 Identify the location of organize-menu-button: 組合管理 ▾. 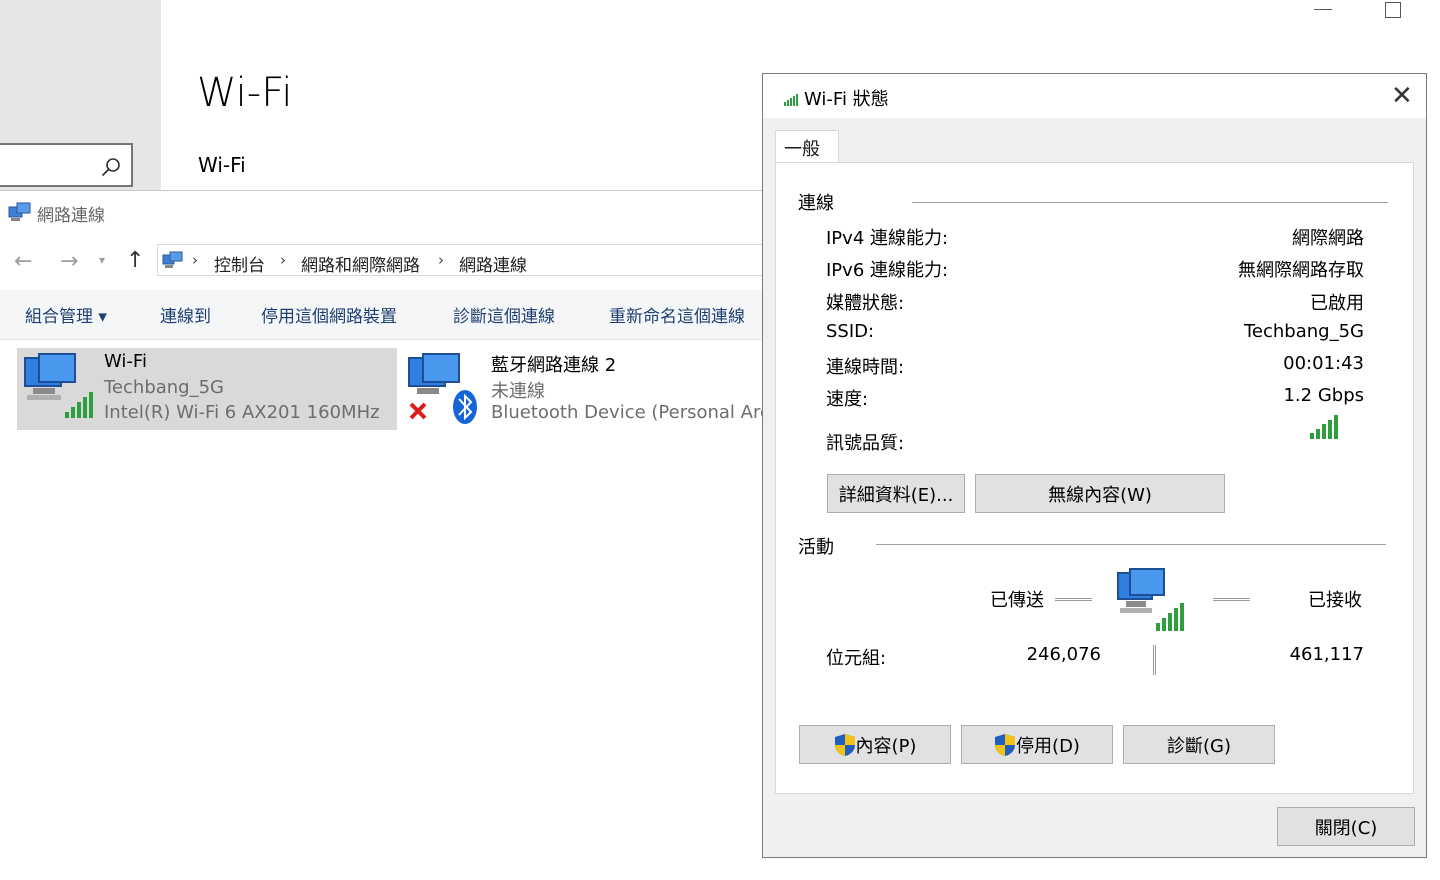
(66, 314).